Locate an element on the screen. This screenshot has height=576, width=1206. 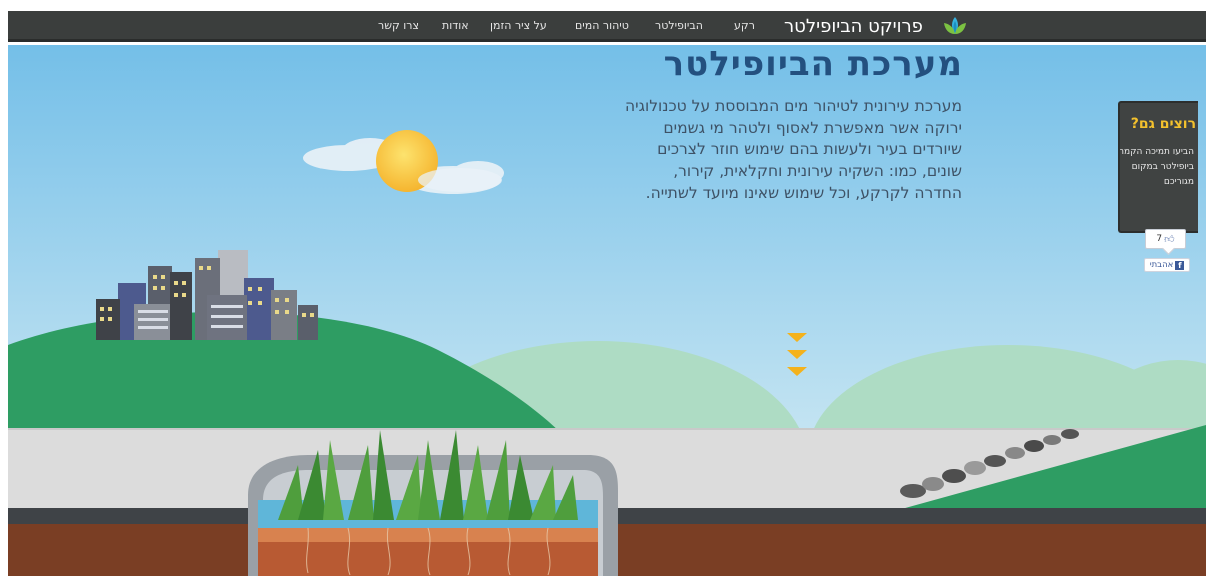
thumbs-up-icon: 👍︎ is located at coordinates (1169, 239).